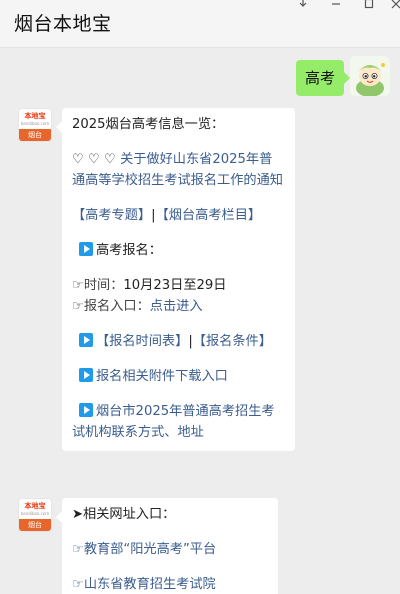 Image resolution: width=400 pixels, height=594 pixels. Describe the element at coordinates (94, 159) in the screenshot. I see `hearts-decoration: ♡ ♡ ♡` at that location.